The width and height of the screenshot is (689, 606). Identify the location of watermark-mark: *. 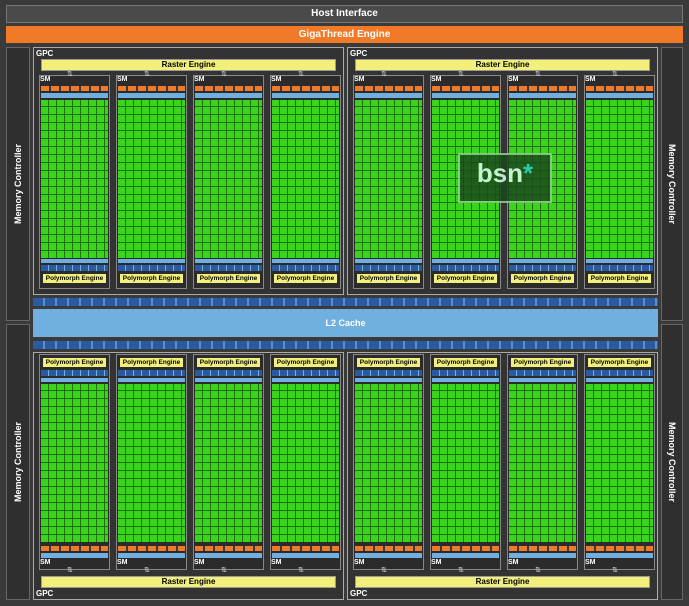
(528, 173).